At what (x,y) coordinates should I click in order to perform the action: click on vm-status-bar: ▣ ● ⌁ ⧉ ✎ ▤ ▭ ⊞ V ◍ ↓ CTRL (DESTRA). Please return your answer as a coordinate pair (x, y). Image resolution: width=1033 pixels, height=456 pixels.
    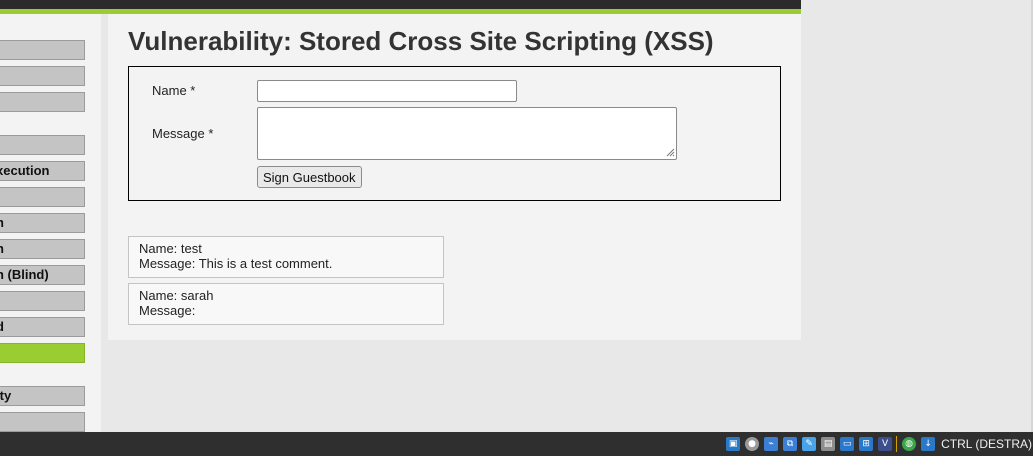
    Looking at the image, I should click on (516, 444).